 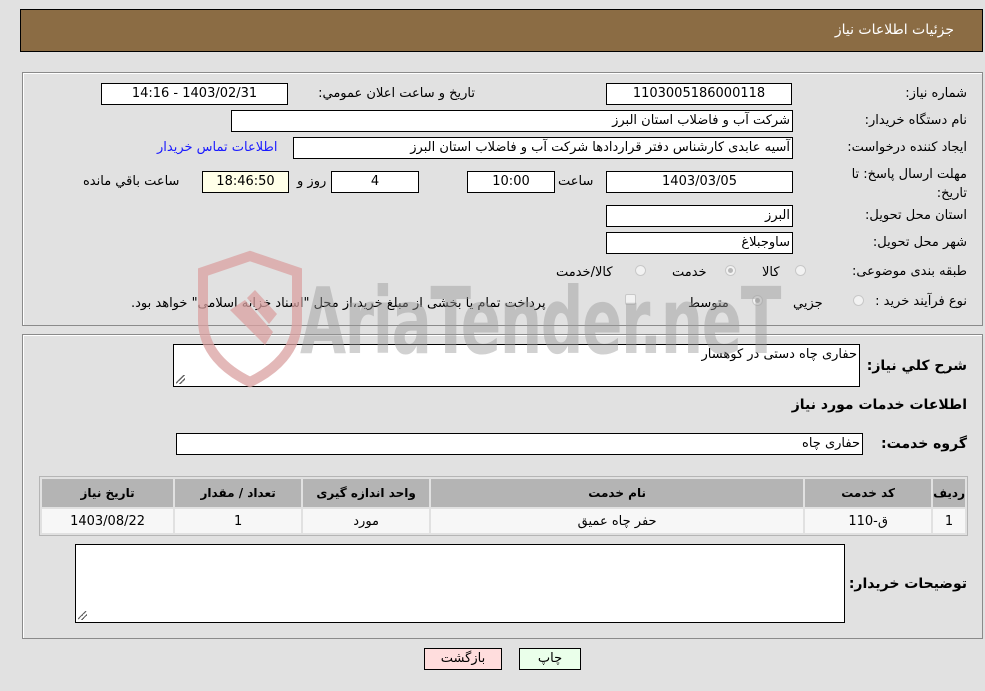 What do you see at coordinates (640, 270) in the screenshot?
I see `category-radio-goods-service` at bounding box center [640, 270].